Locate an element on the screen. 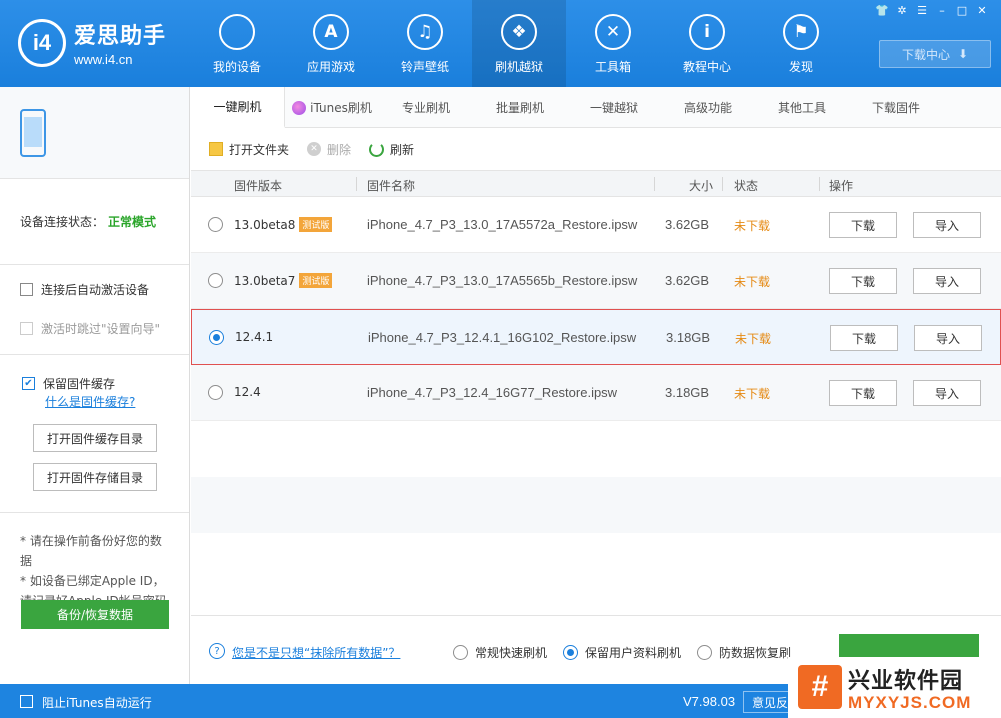 This screenshot has width=1001, height=718. firmware-name: iPhone_4.7_P3_12.4.1_16G102_Restore.ipsw is located at coordinates (502, 337).